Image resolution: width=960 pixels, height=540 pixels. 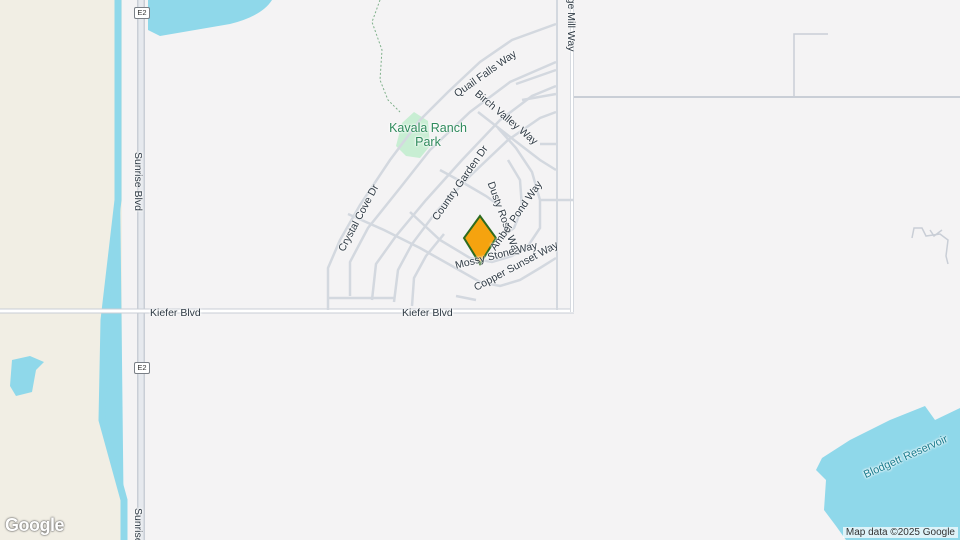 I want to click on subdivision-roads, so click(x=450, y=166).